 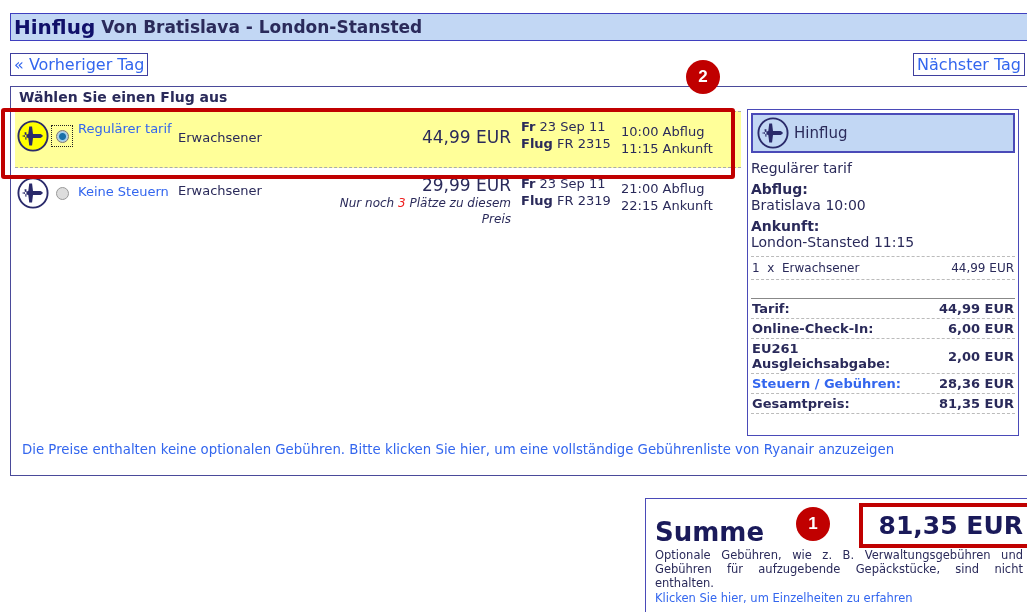 What do you see at coordinates (566, 192) in the screenshot?
I see `flight-info: Fr 23 Sep 11 Flug FR 2319` at bounding box center [566, 192].